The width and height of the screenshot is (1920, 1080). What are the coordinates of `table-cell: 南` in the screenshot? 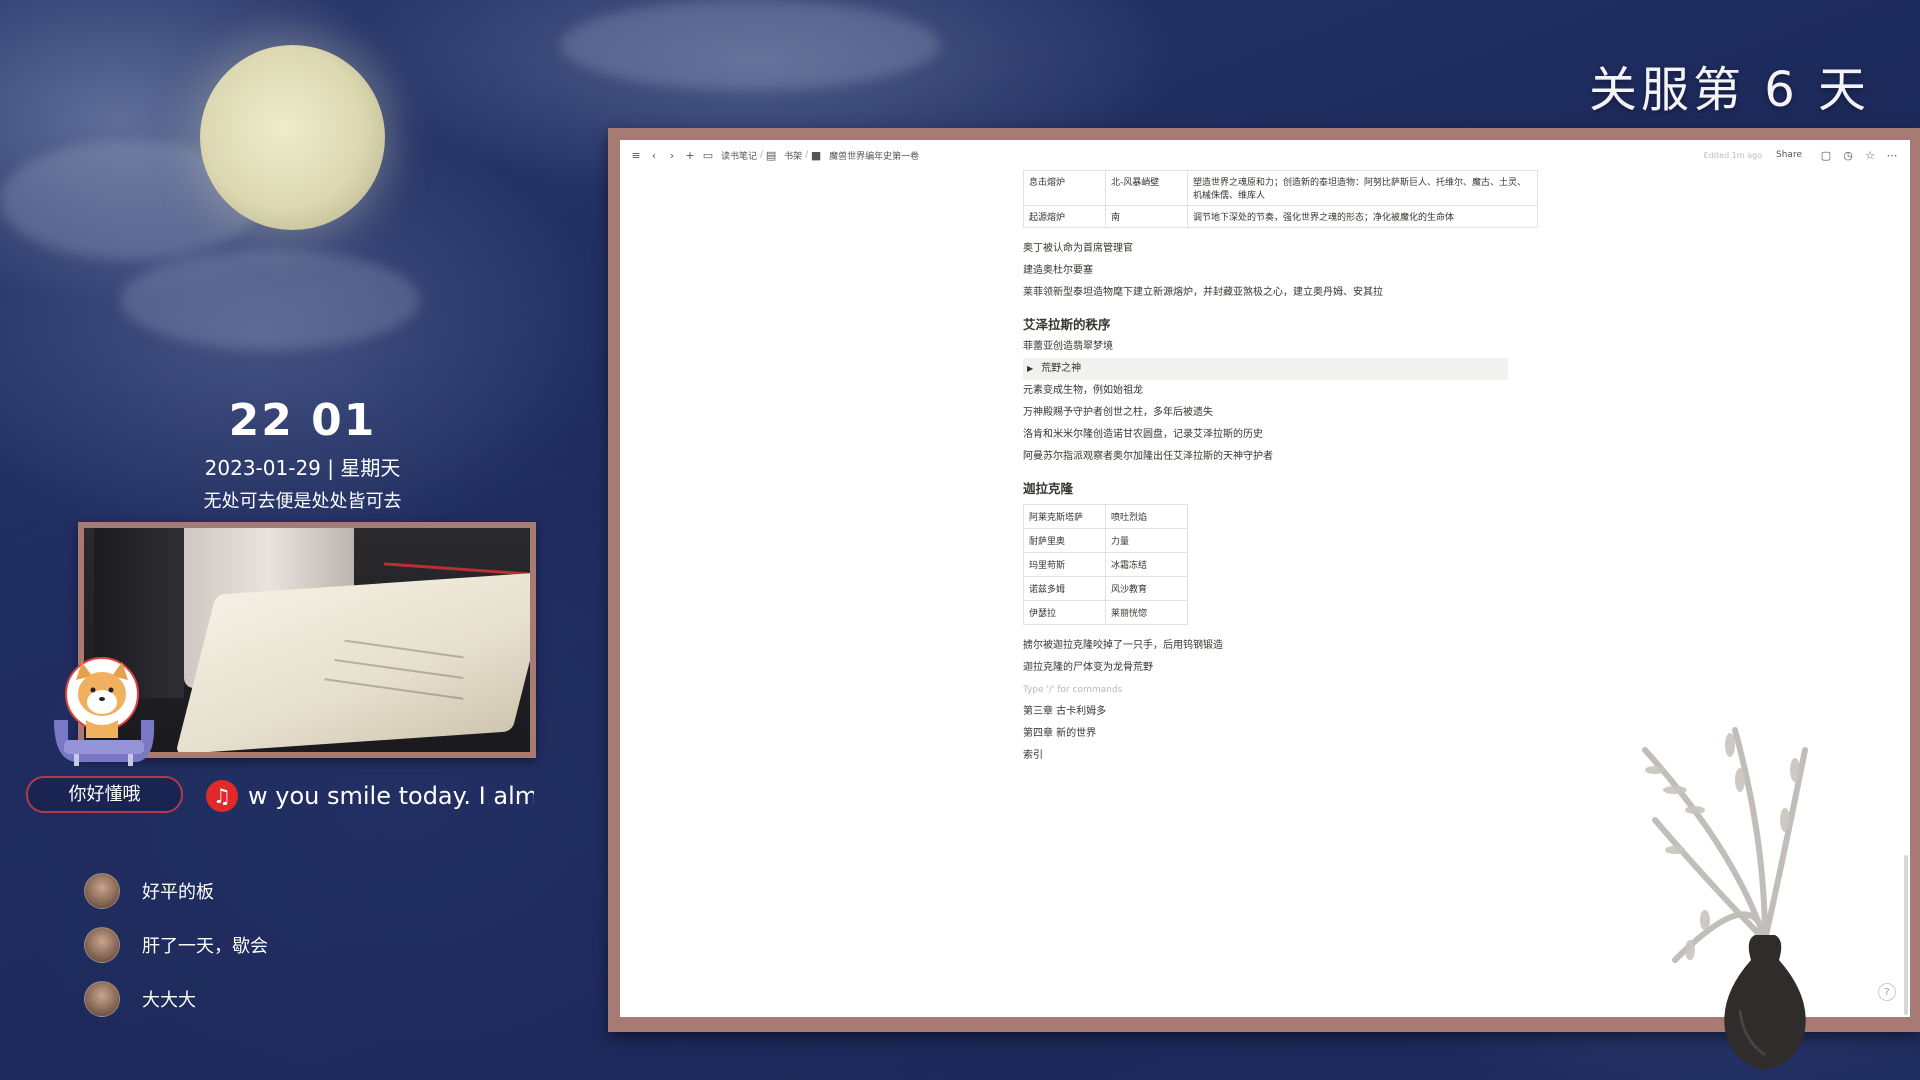 It's located at (1146, 216).